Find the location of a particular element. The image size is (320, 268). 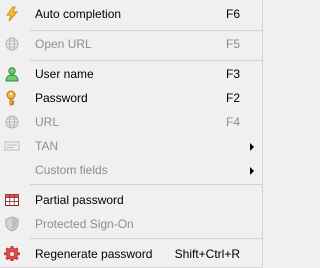

menu-item-label: Regenerate password is located at coordinates (94, 254).